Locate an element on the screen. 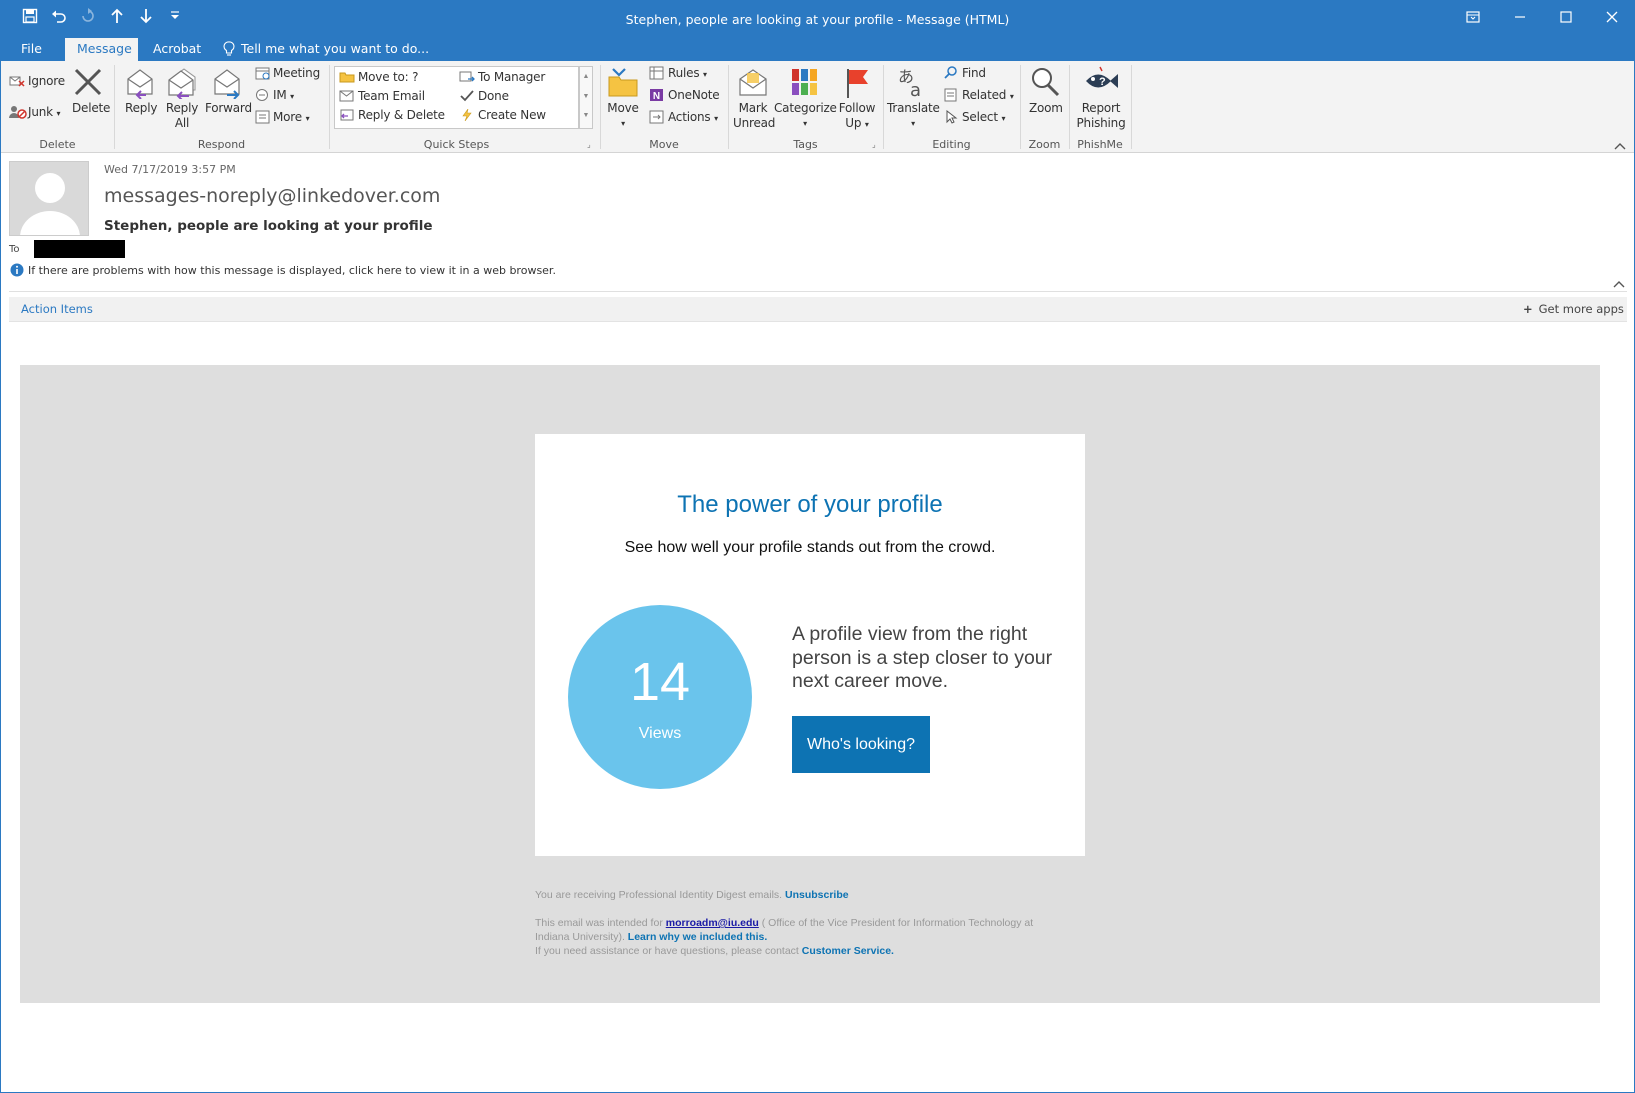 Image resolution: width=1635 pixels, height=1093 pixels. translate-button: Translate ▾ is located at coordinates (913, 115).